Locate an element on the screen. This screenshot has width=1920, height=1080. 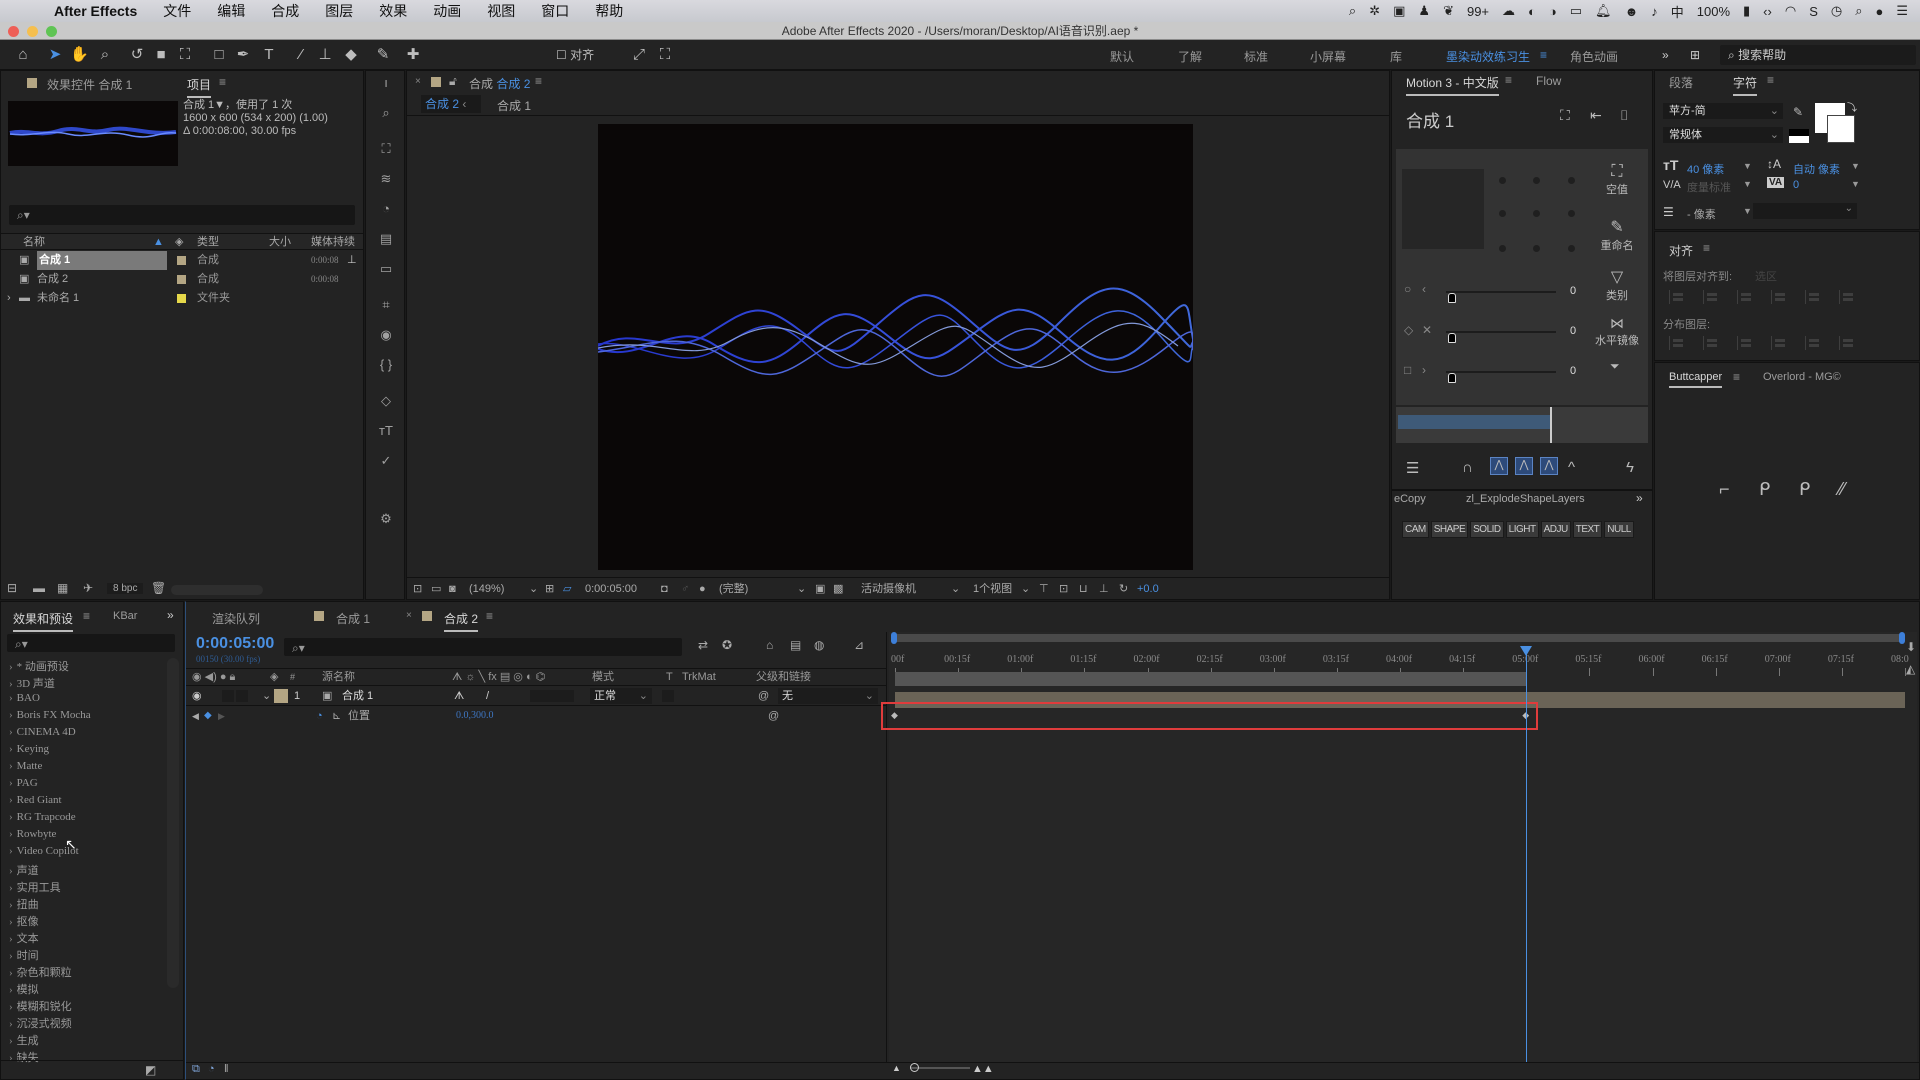
flowchart-icon: ⊥ is located at coordinates (352, 260).